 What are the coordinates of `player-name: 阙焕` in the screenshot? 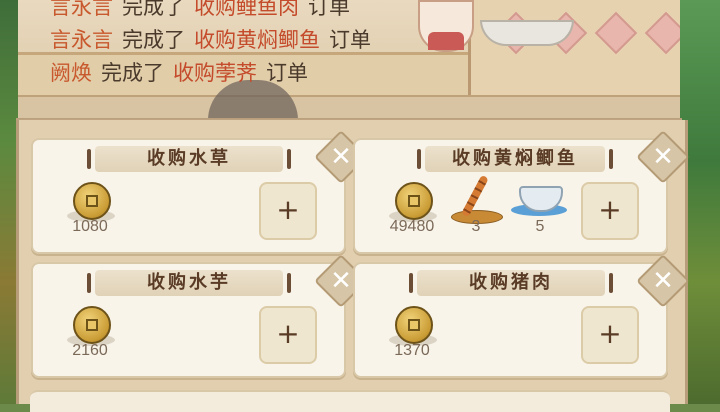 It's located at (71, 73).